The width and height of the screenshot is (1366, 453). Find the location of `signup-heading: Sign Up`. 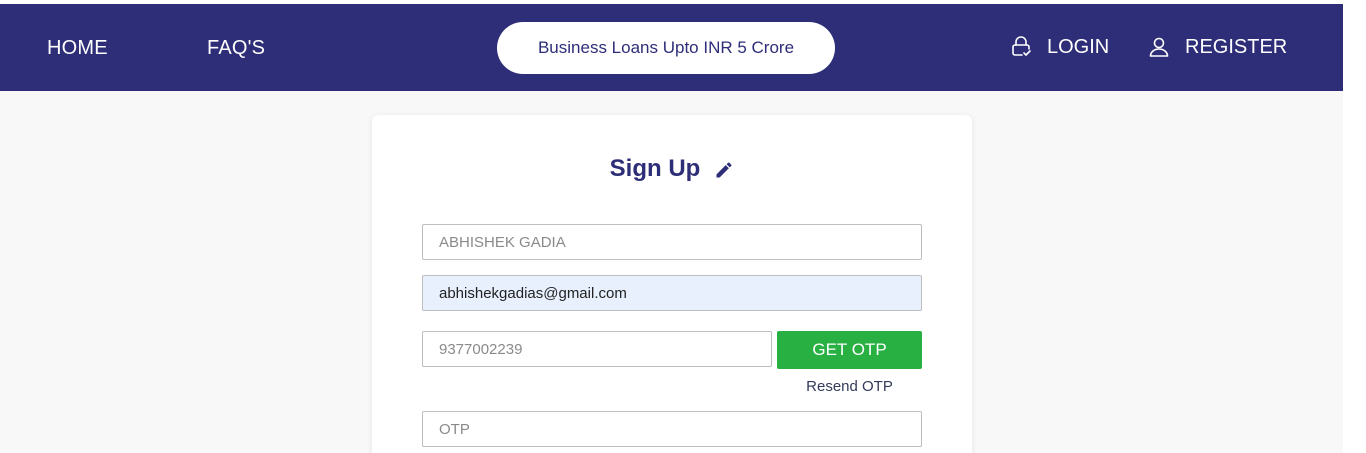

signup-heading: Sign Up is located at coordinates (672, 169).